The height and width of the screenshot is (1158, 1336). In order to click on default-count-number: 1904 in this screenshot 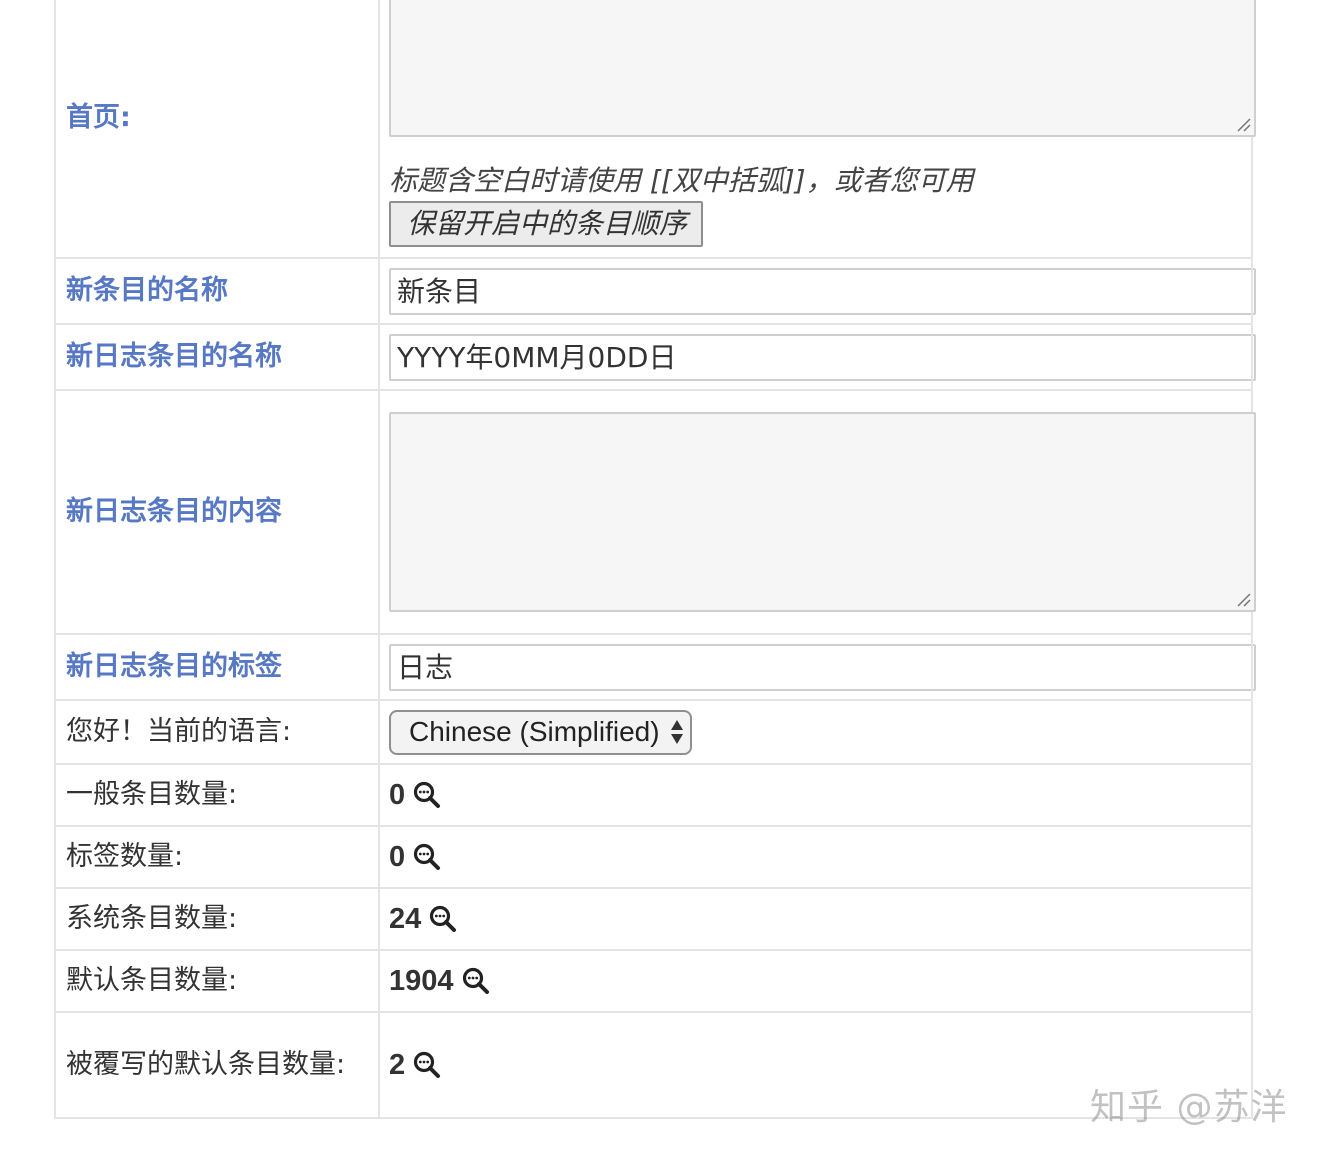, I will do `click(421, 980)`.